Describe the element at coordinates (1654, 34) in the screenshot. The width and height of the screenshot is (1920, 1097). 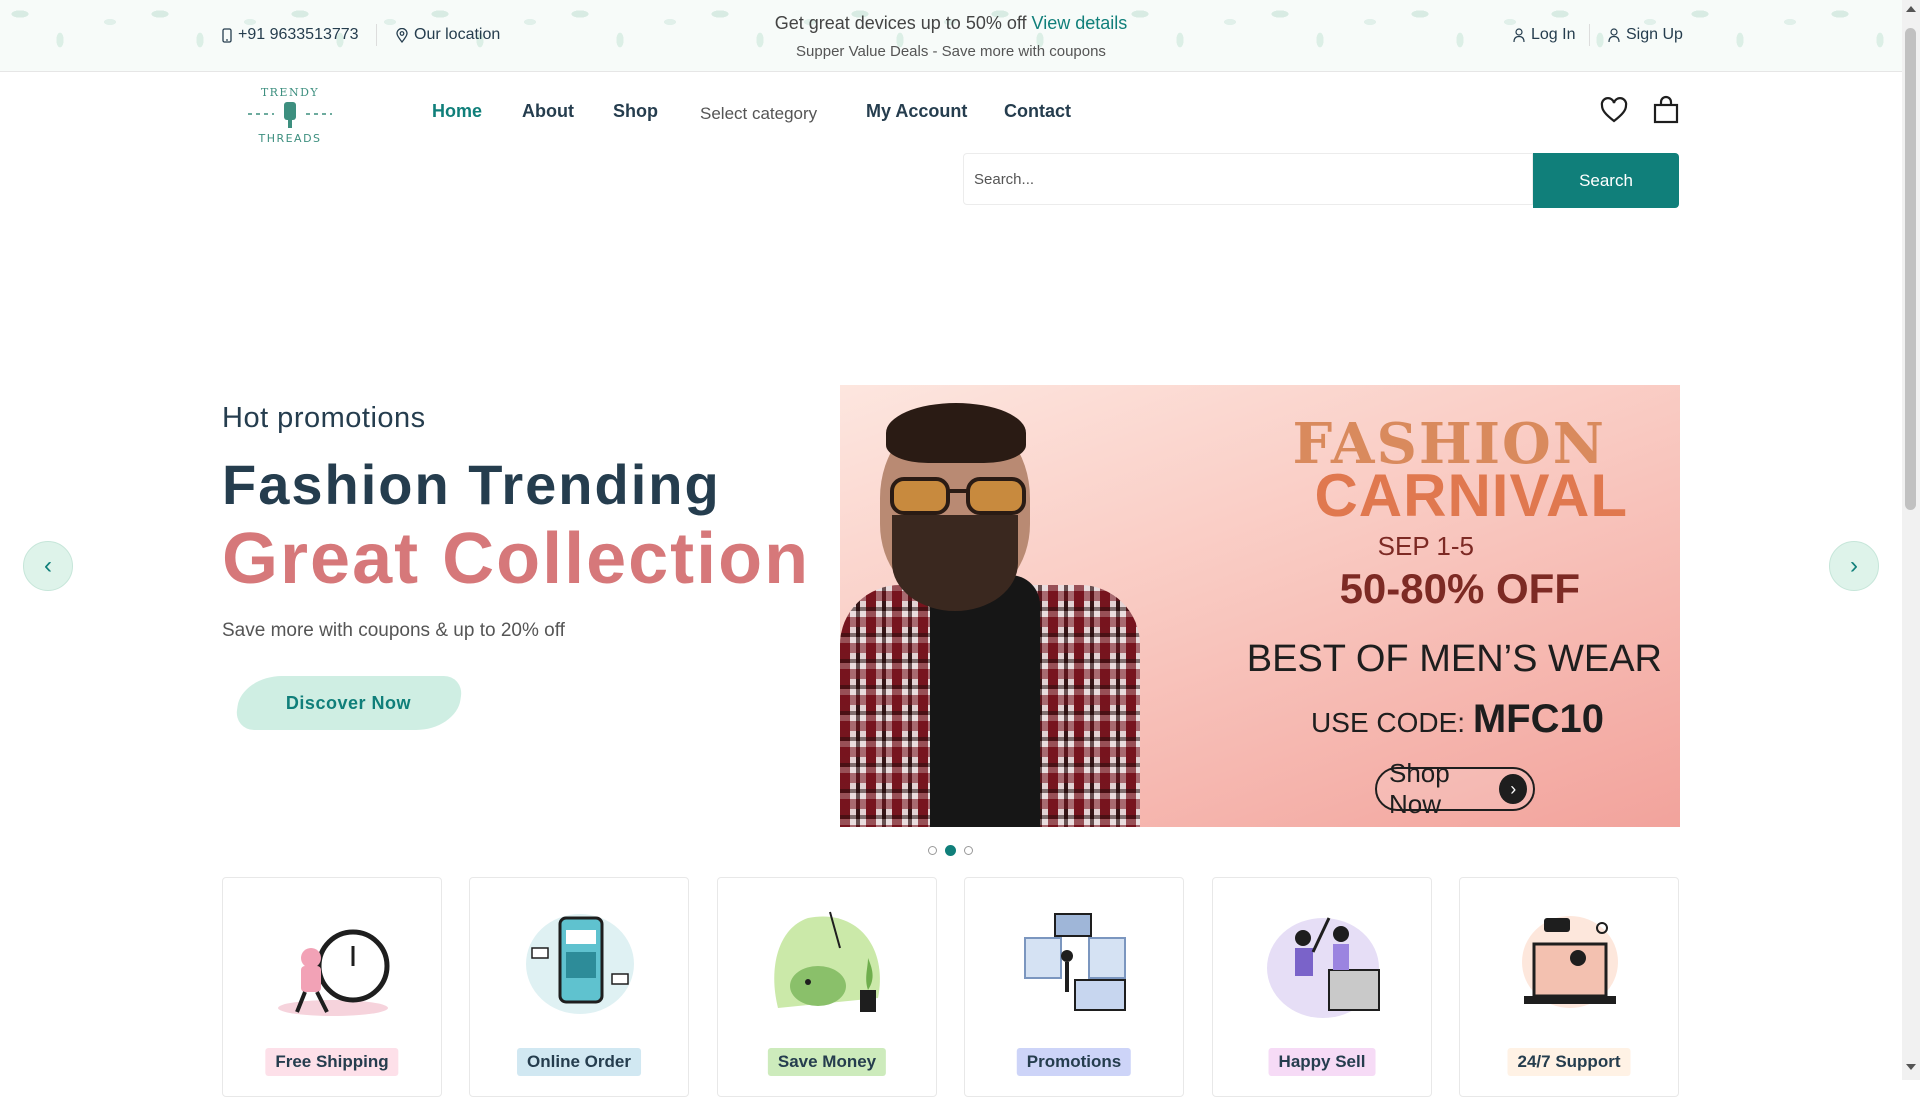
I see `signup-label: Sign Up` at that location.